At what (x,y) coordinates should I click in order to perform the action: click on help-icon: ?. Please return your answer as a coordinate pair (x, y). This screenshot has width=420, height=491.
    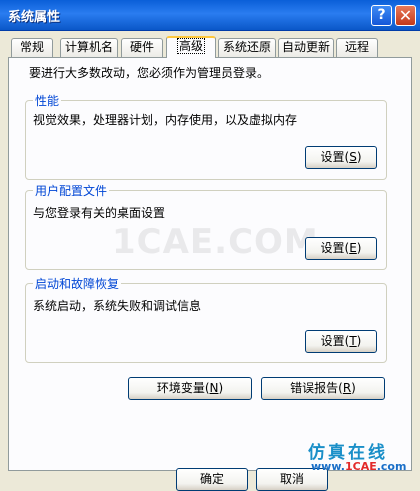
    Looking at the image, I should click on (381, 15).